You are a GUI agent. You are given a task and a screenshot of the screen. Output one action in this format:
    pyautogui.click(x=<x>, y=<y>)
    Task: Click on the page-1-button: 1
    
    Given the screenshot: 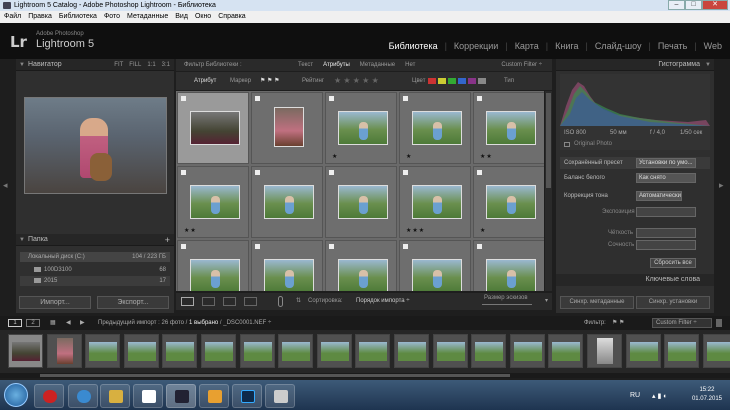 What is the action you would take?
    pyautogui.click(x=15, y=323)
    